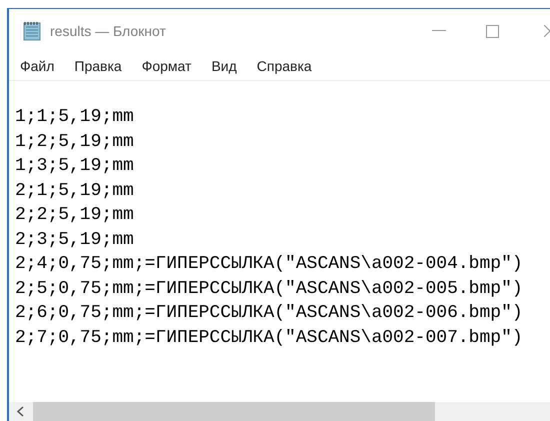 This screenshot has width=550, height=421. I want to click on text-line: 2;5;0,75;mm;=ГИПЕРССЫЛКА("ASCANS\a002-005.bmp"), so click(269, 289).